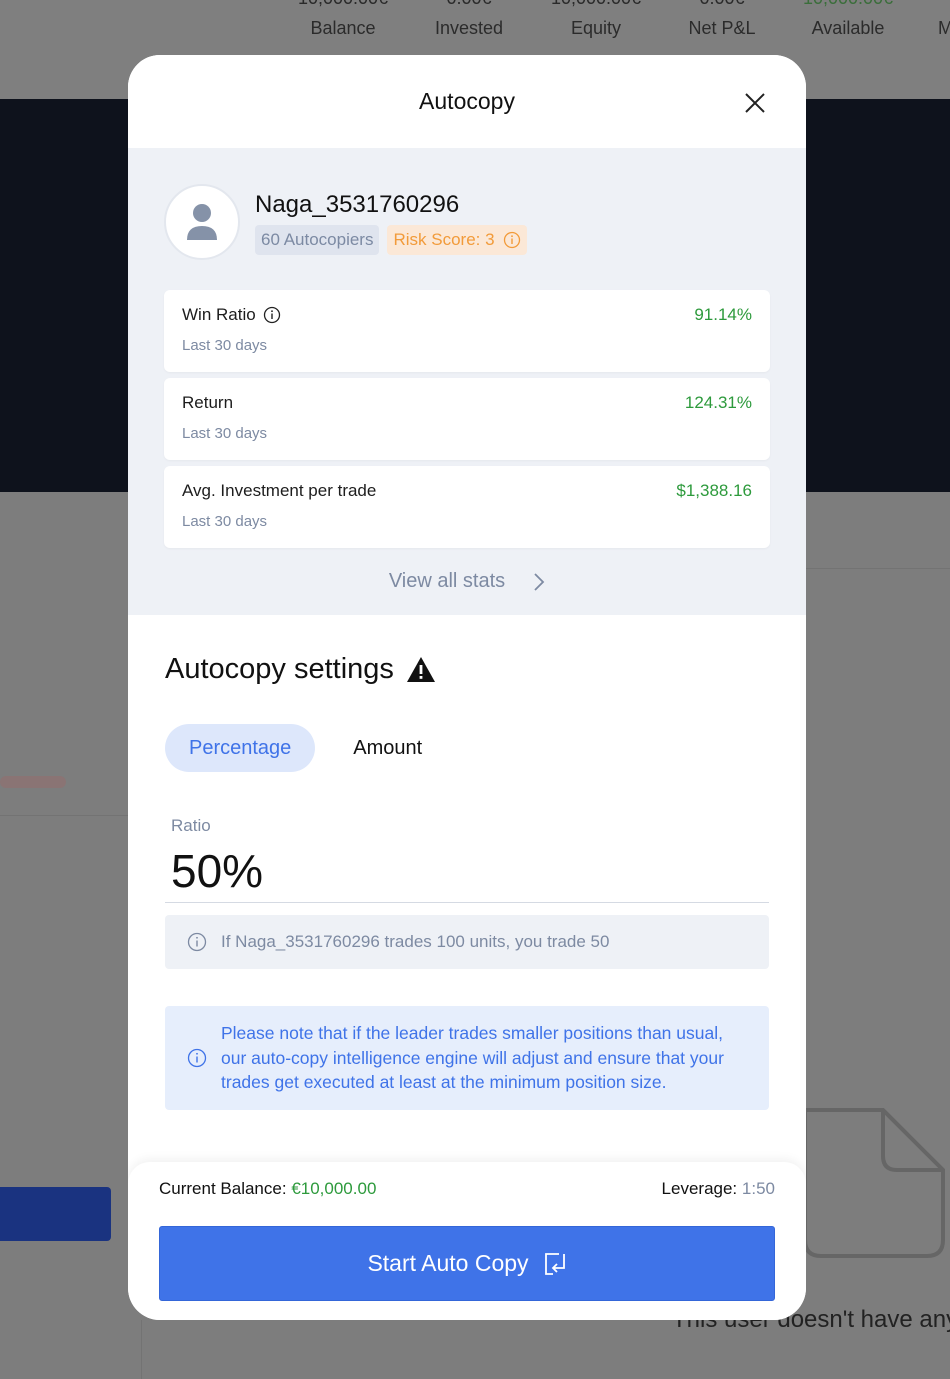 This screenshot has width=950, height=1379. I want to click on autocopiers-count: 60 Autocopiers, so click(317, 239).